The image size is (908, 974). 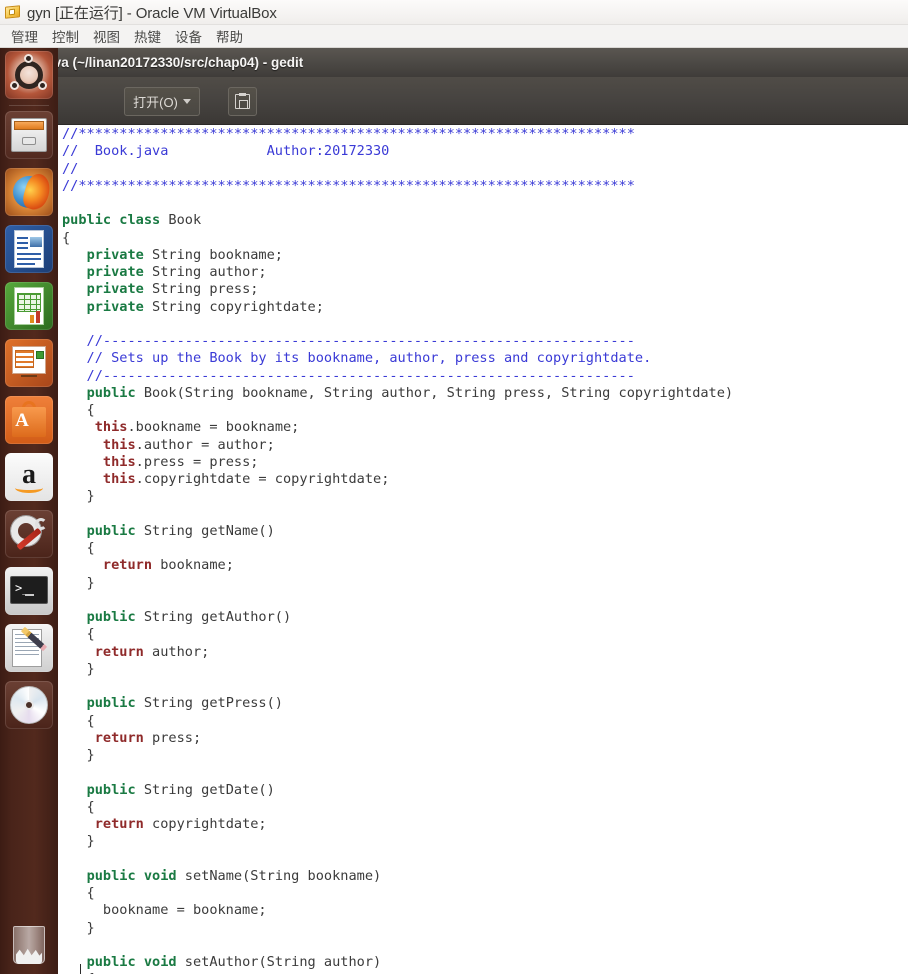 I want to click on launcher-item-trash, so click(x=29, y=944).